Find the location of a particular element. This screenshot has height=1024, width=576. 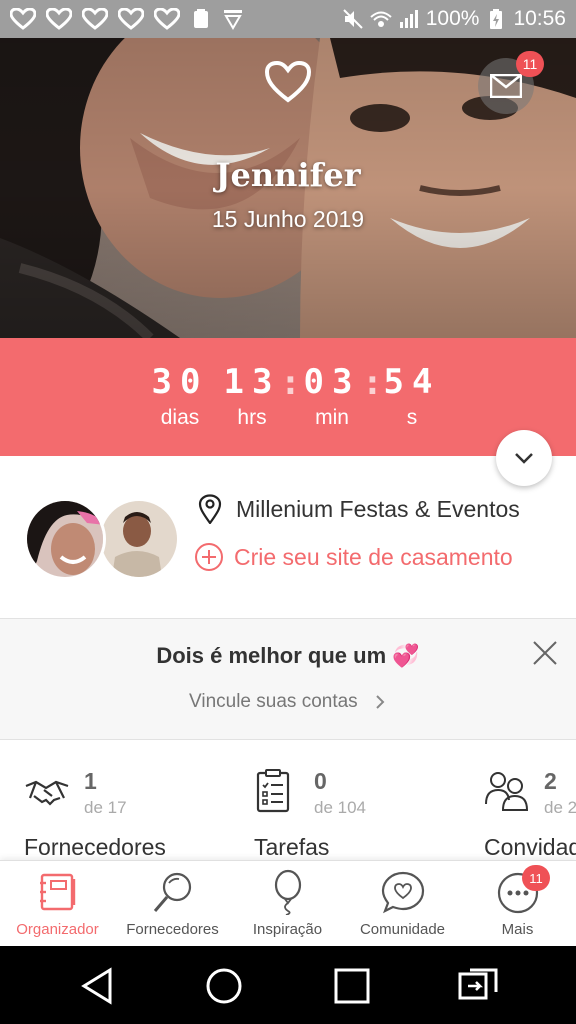

countdown-seconds: 54 s is located at coordinates (412, 396).